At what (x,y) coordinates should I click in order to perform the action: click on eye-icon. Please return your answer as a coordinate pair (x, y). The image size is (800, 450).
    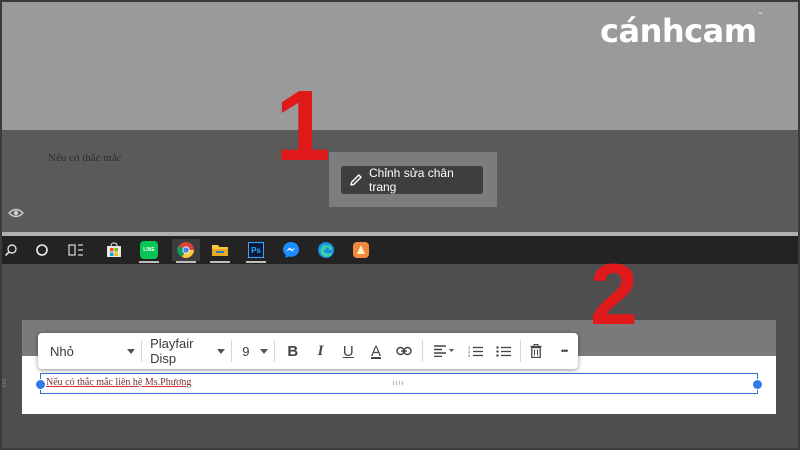
    Looking at the image, I should click on (16, 213).